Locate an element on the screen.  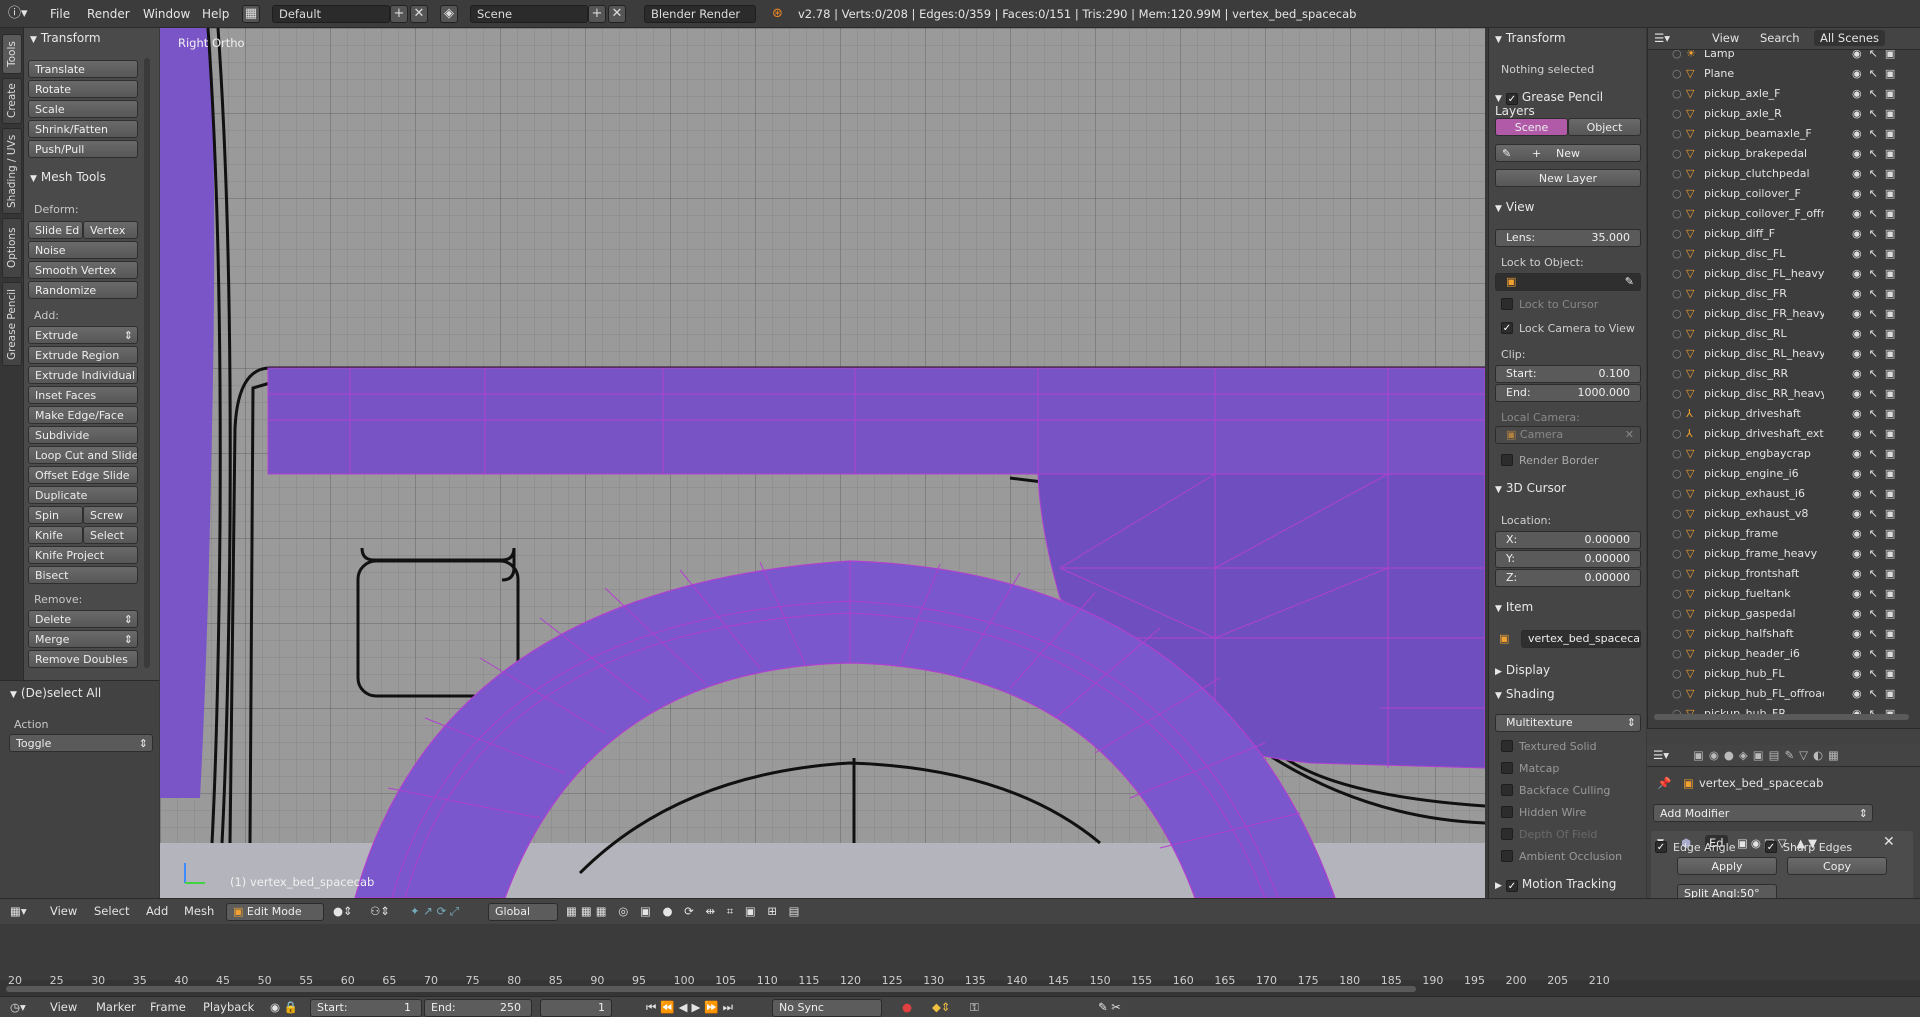
deselect-all-header: ▼ (De)select All is located at coordinates (55, 693).